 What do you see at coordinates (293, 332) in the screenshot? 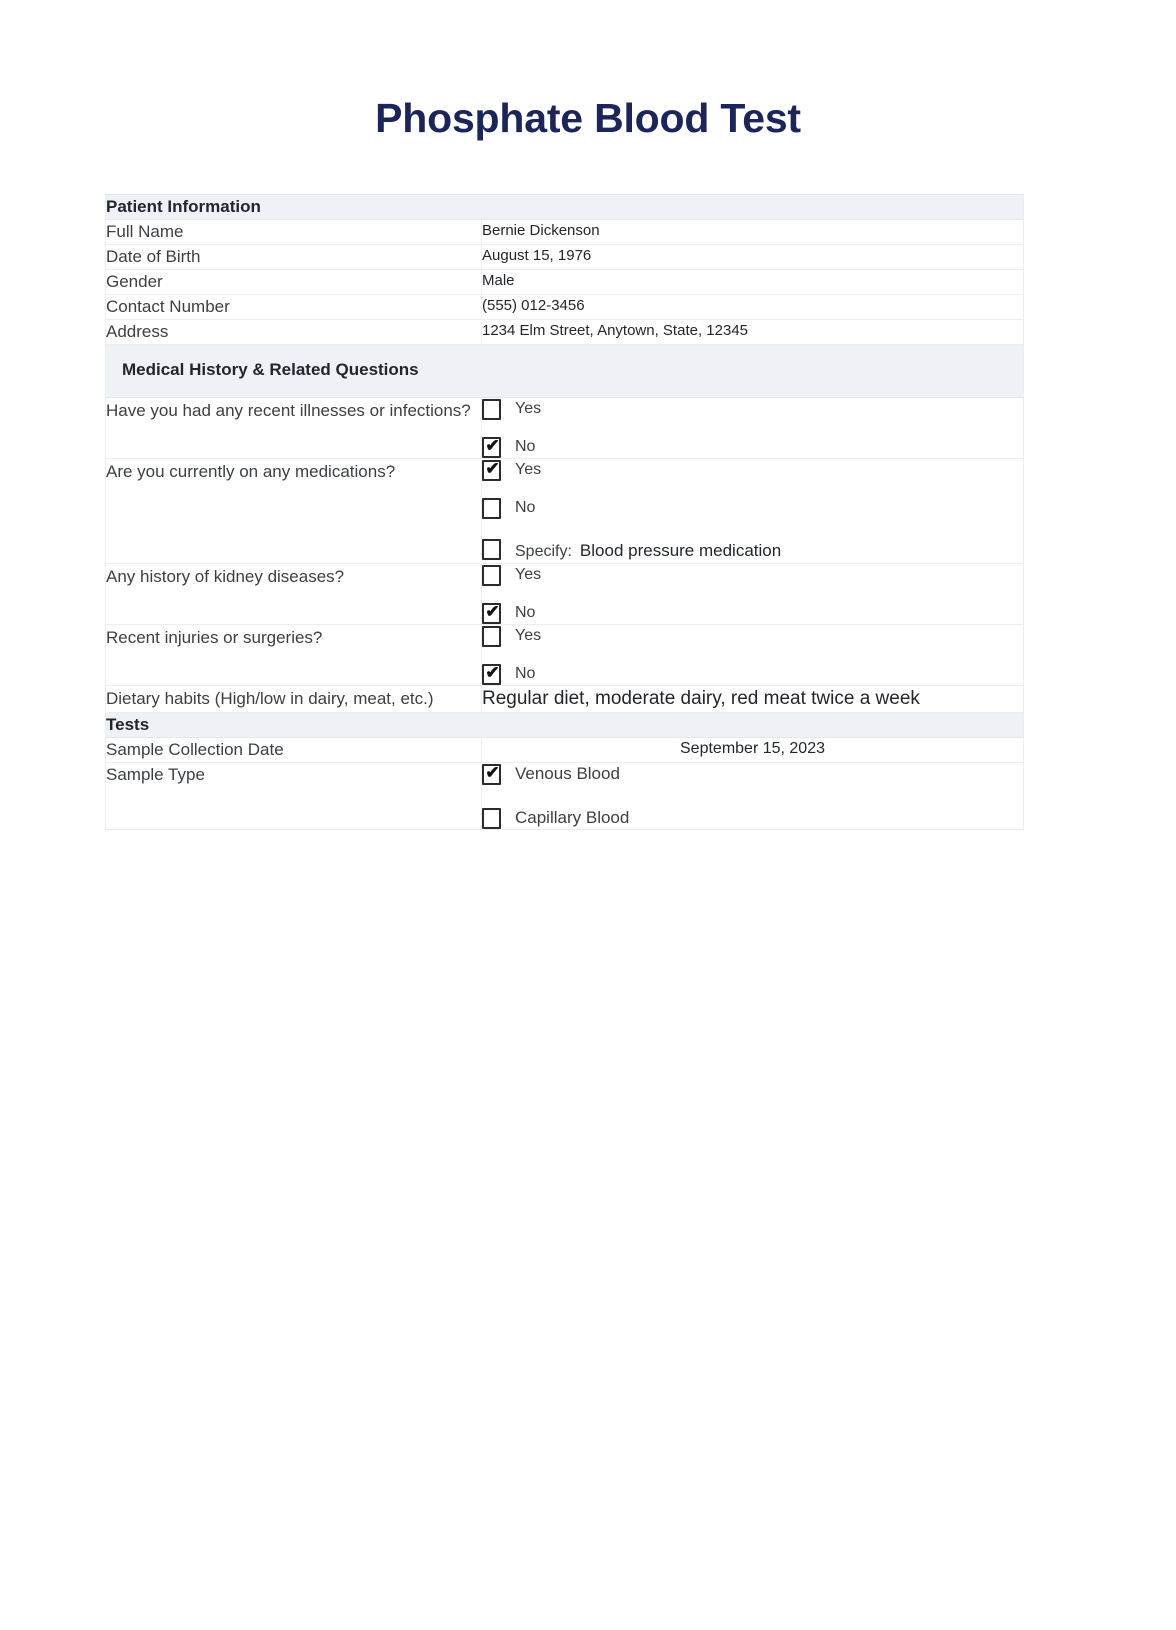
I see `field-label-address: Address` at bounding box center [293, 332].